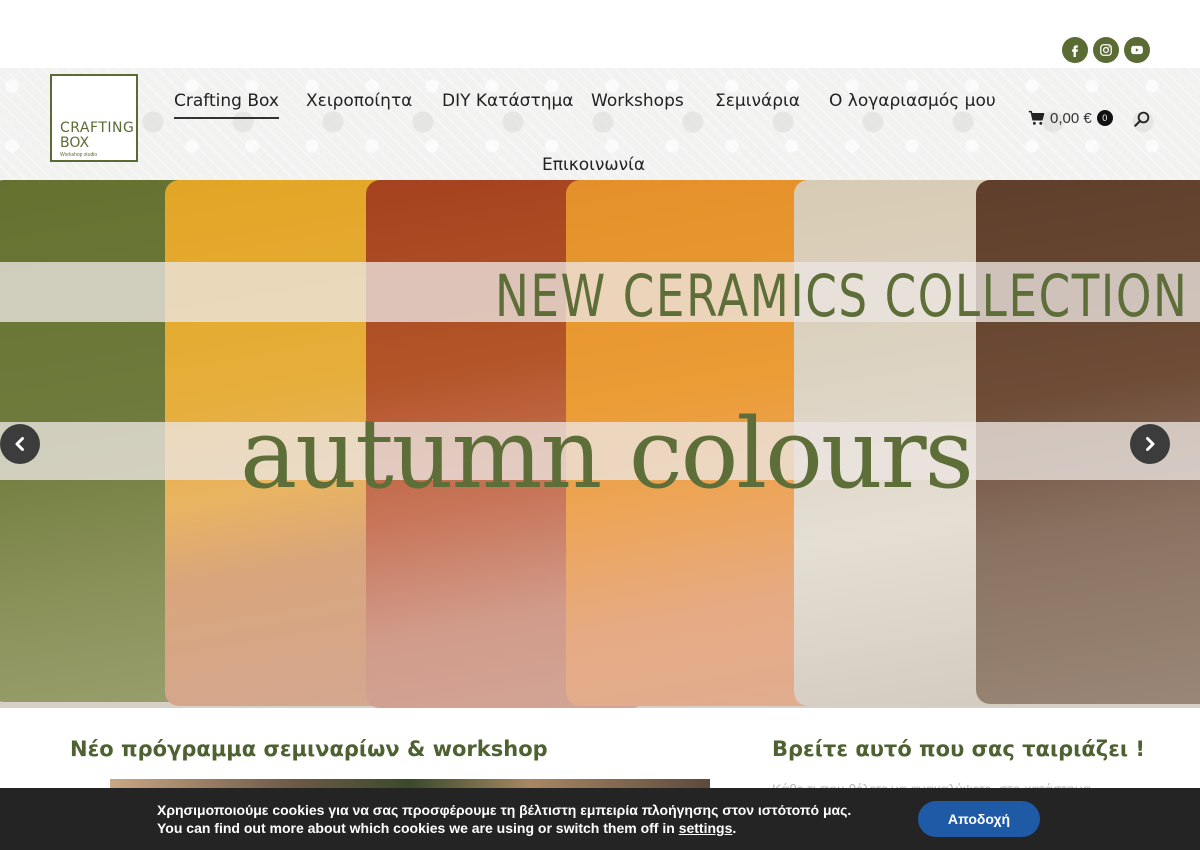 This screenshot has height=850, width=1200. I want to click on site-logo: CRAFTING BOX Workshop studio, so click(94, 118).